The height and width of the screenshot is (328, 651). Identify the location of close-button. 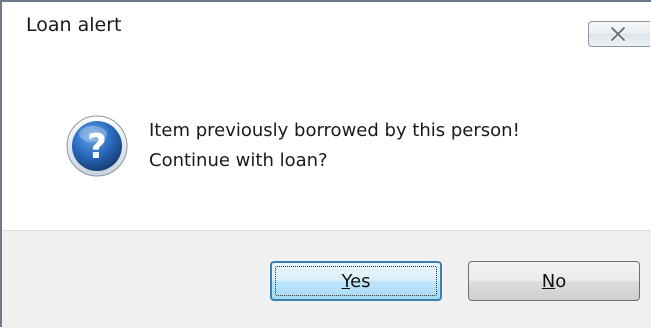
(619, 34).